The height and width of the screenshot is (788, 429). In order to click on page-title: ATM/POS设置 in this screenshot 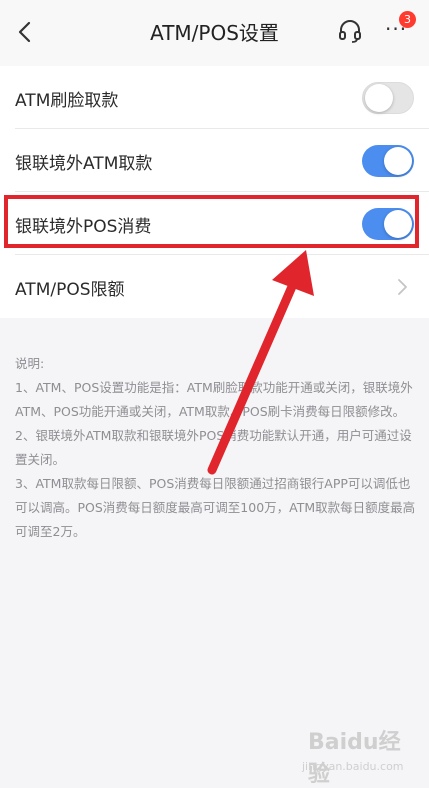, I will do `click(214, 33)`.